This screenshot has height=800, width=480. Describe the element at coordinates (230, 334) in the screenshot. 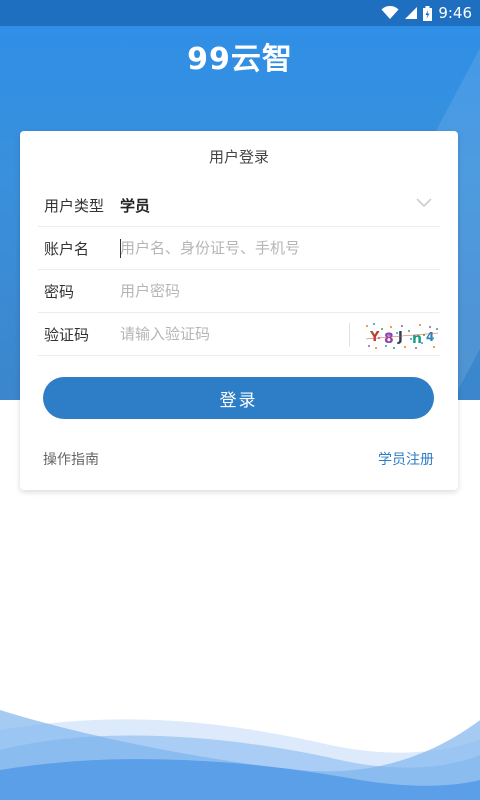

I see `captcha-input` at that location.